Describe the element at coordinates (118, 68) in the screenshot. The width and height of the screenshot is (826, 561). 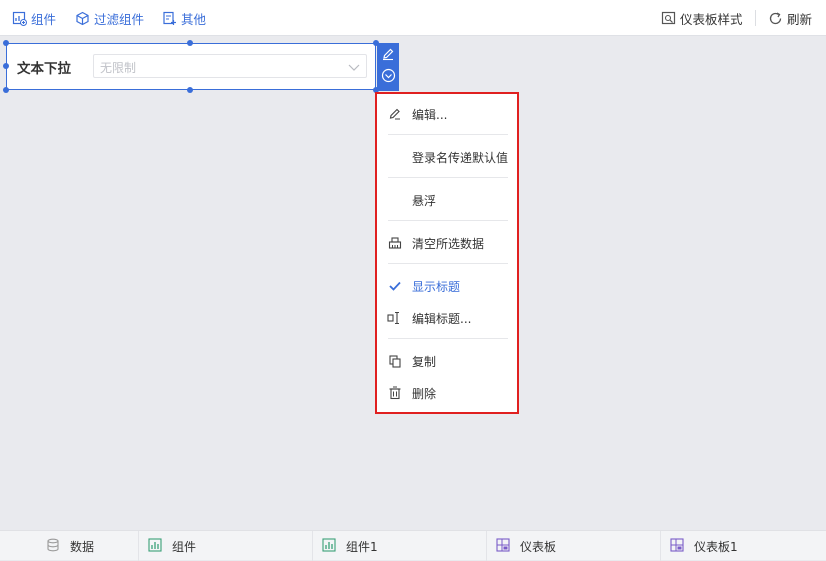
I see `select-placeholder: 无限制` at that location.